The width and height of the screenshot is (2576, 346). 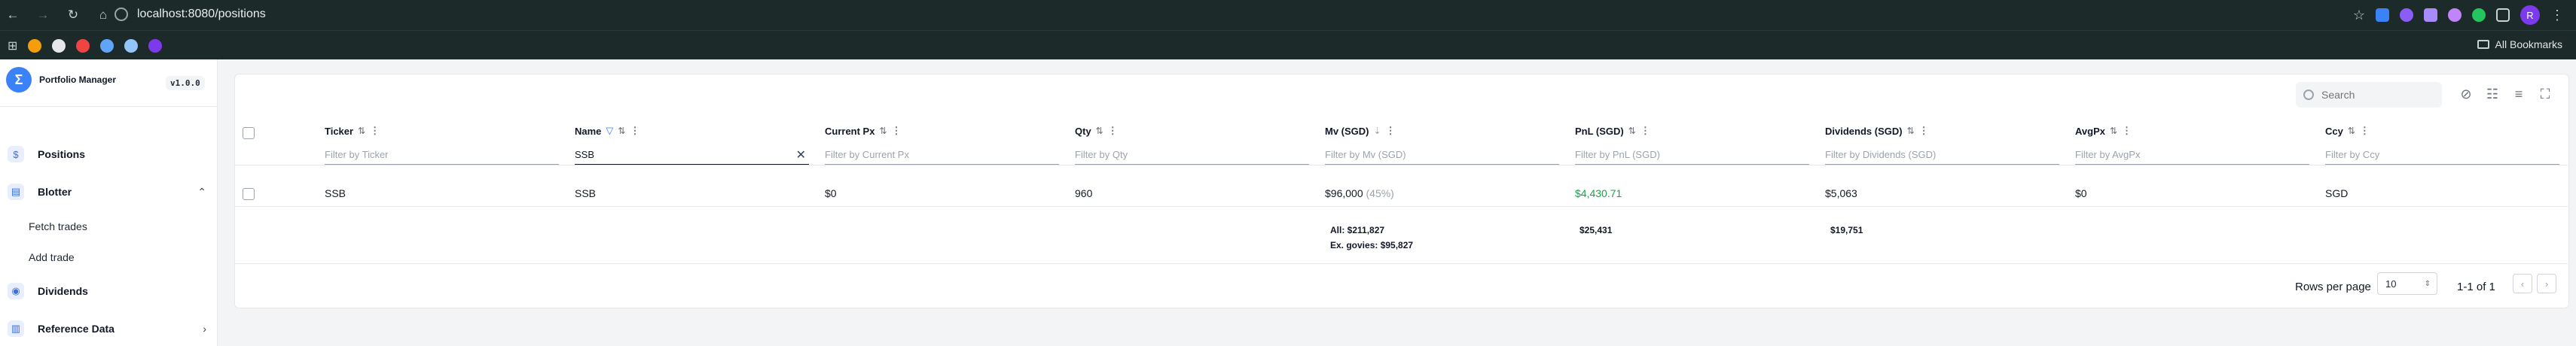 I want to click on chevron-up-icon: ⌃, so click(x=202, y=192).